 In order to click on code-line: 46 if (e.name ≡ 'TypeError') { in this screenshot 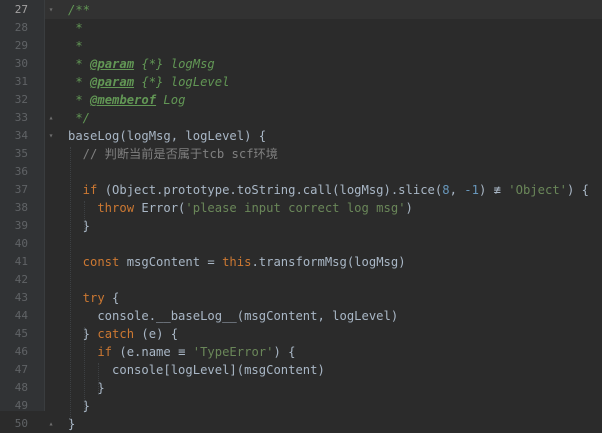, I will do `click(301, 352)`.